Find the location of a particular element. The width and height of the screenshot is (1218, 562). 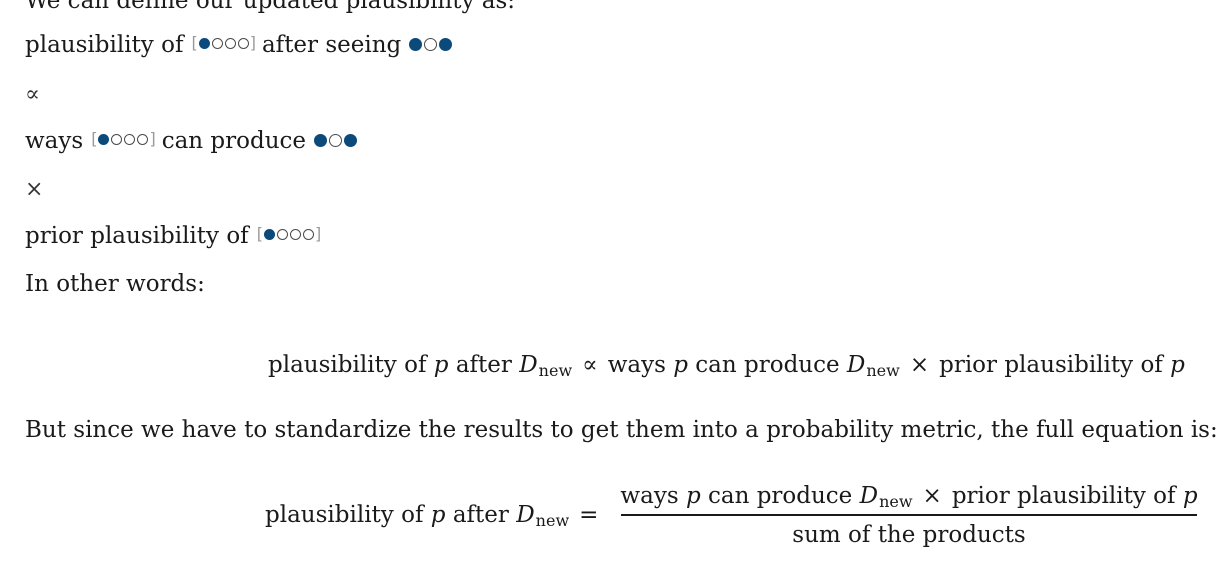

eq2-d: D is located at coordinates (525, 515).